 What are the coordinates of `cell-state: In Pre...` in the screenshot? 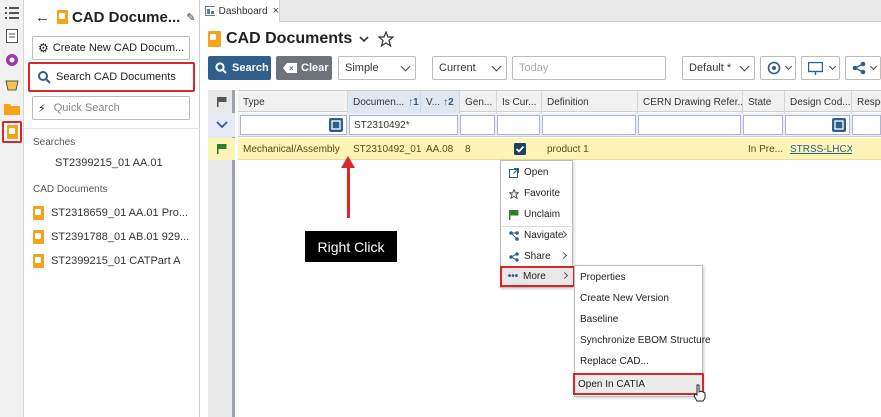 It's located at (766, 149).